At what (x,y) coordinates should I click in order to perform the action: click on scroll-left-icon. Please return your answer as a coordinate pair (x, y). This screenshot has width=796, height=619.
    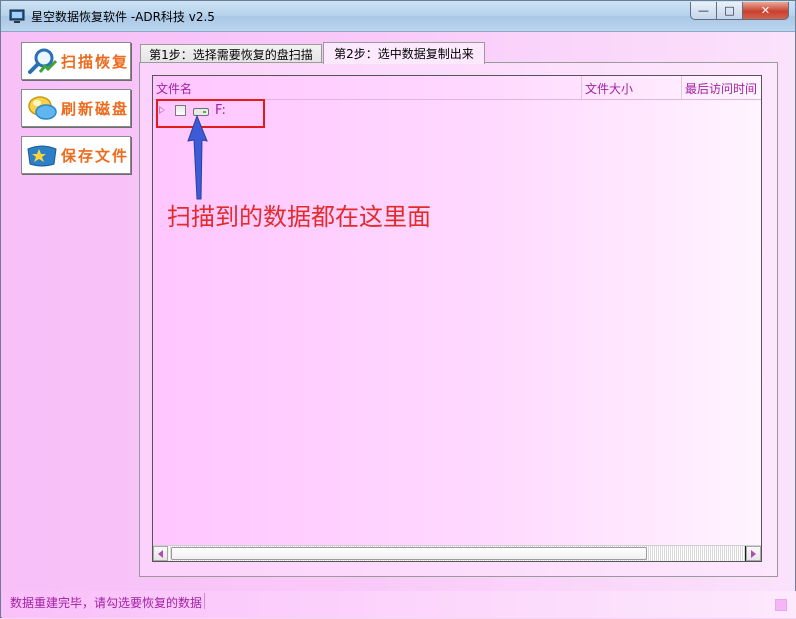
    Looking at the image, I should click on (160, 553).